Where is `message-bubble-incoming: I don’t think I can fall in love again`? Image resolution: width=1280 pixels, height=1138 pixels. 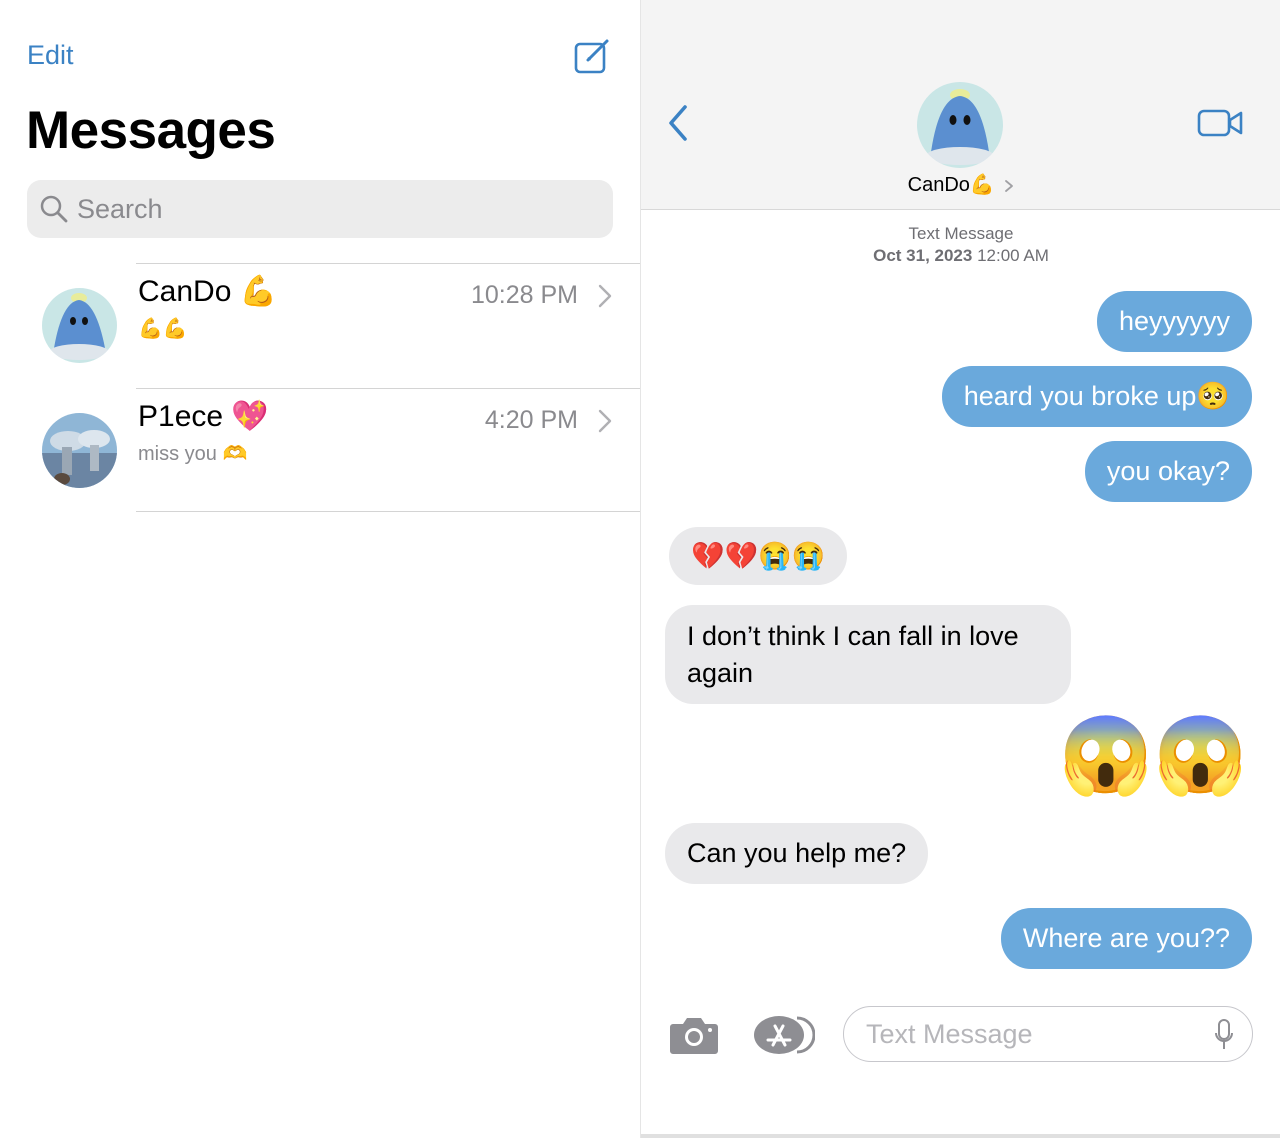 message-bubble-incoming: I don’t think I can fall in love again is located at coordinates (868, 654).